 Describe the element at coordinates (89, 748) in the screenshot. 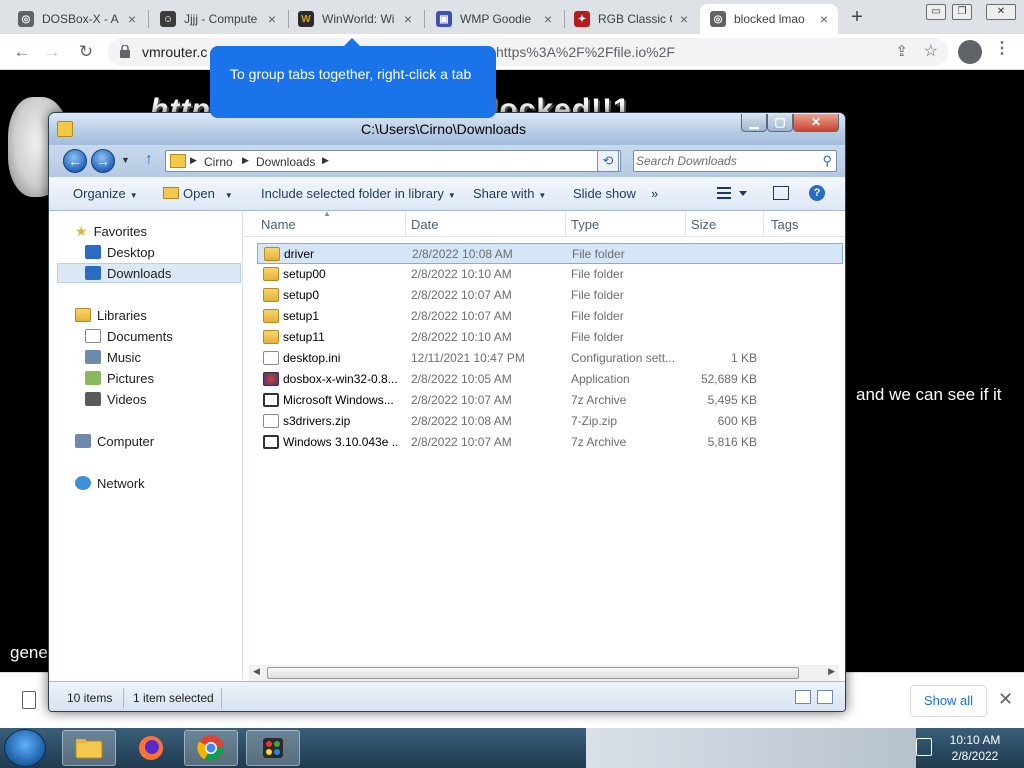

I see `taskbar-explorer-button` at that location.